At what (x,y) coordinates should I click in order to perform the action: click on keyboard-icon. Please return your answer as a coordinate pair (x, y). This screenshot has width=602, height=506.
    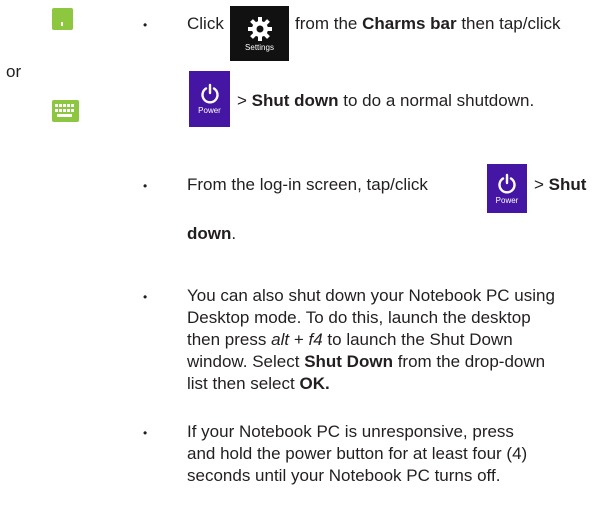
    Looking at the image, I should click on (65, 111).